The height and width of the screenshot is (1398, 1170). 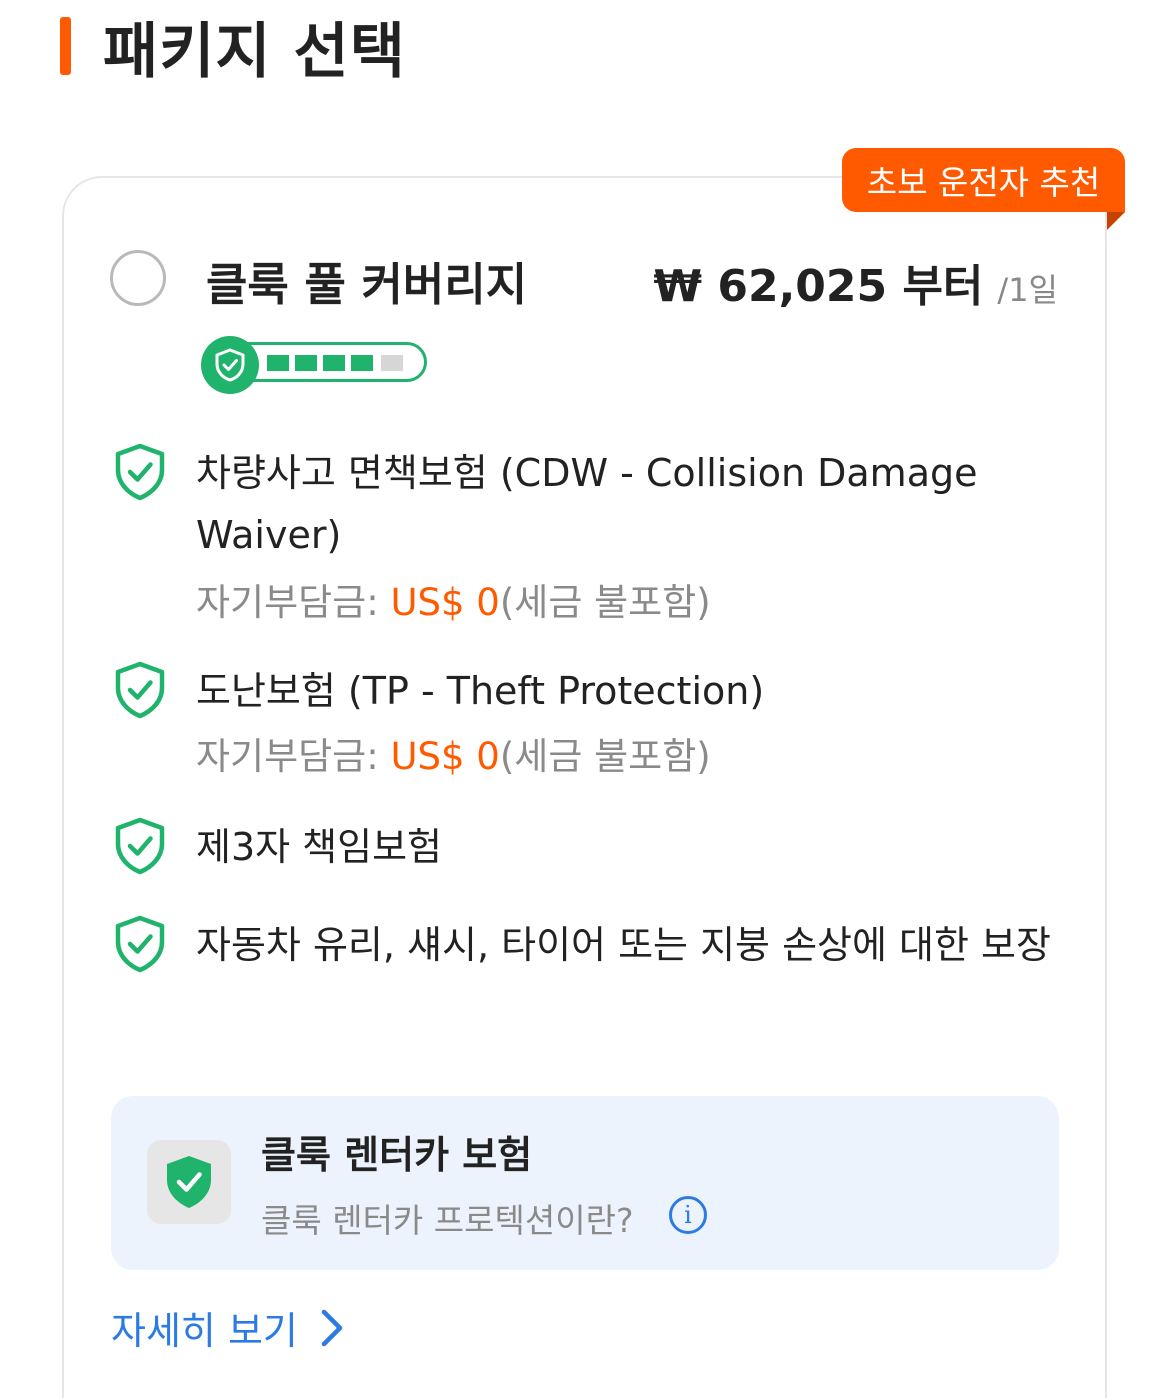 I want to click on coverage-title: 도난보험 (TP - Theft Protection), so click(x=480, y=691).